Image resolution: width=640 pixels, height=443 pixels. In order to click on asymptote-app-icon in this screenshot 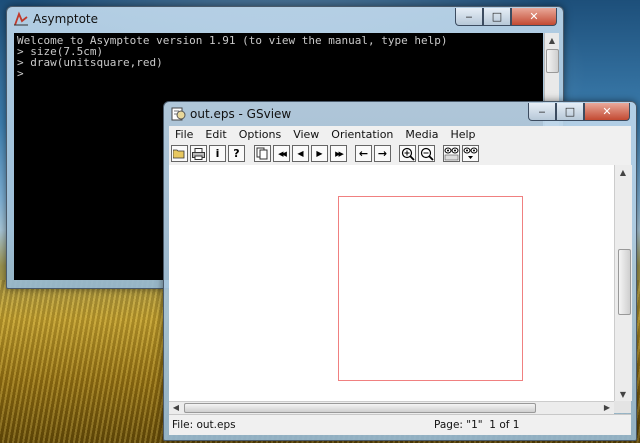, I will do `click(21, 18)`.